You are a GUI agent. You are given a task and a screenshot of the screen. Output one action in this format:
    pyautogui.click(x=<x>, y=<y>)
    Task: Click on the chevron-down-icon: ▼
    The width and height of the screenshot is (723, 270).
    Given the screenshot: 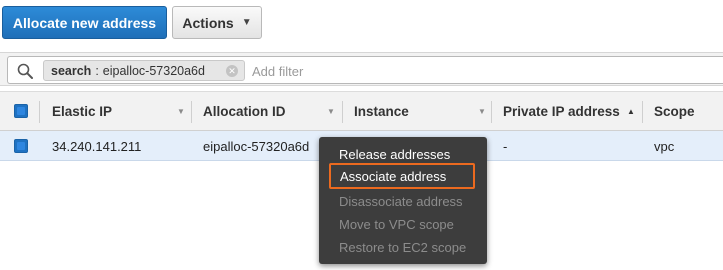 What is the action you would take?
    pyautogui.click(x=246, y=22)
    